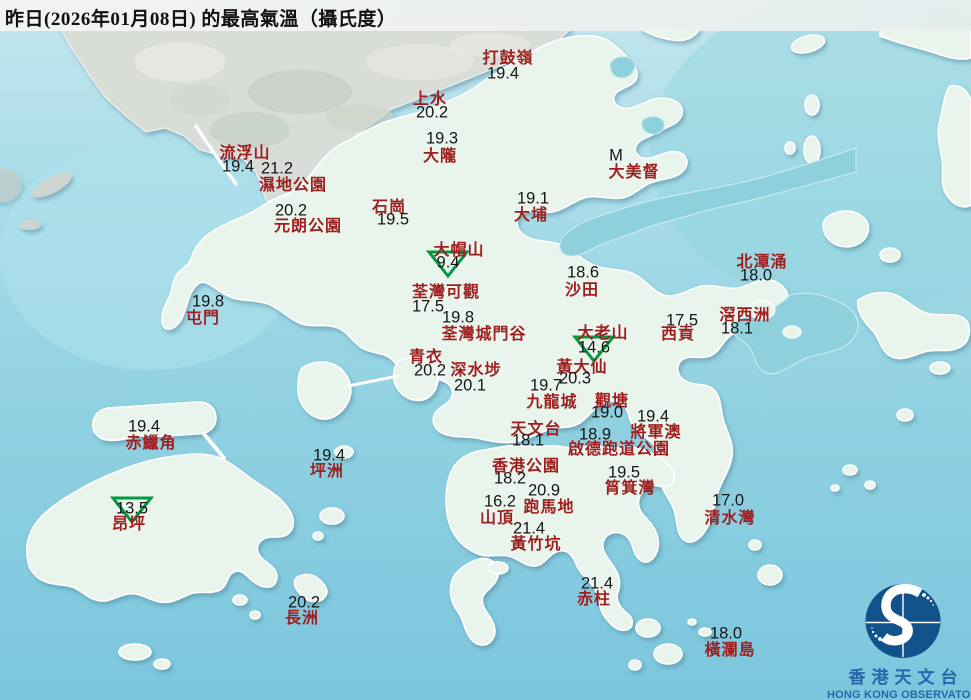 This screenshot has height=700, width=971. What do you see at coordinates (442, 138) in the screenshot?
I see `station-value: 19.3` at bounding box center [442, 138].